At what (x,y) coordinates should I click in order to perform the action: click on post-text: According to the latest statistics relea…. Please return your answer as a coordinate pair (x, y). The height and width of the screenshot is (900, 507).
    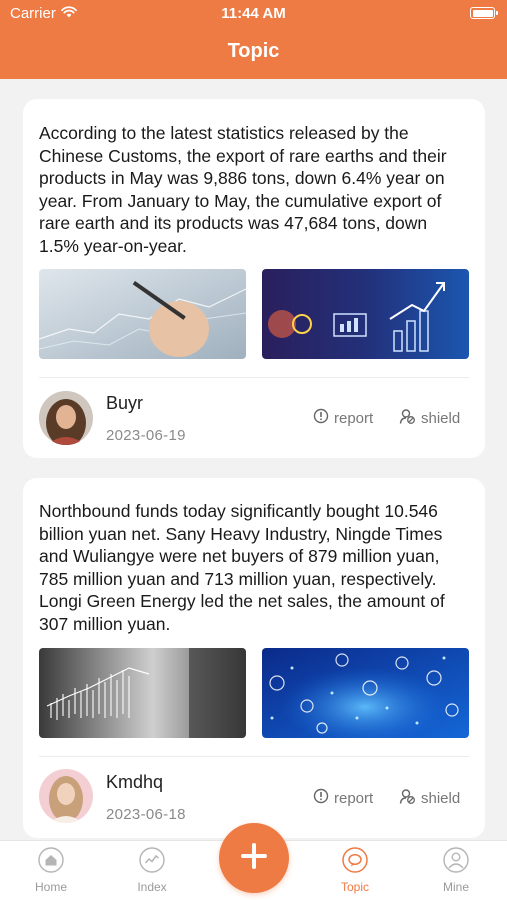
    Looking at the image, I should click on (243, 189).